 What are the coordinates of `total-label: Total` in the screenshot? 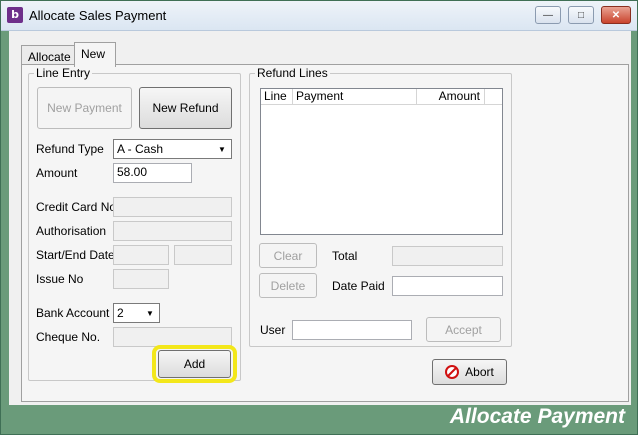 It's located at (345, 256).